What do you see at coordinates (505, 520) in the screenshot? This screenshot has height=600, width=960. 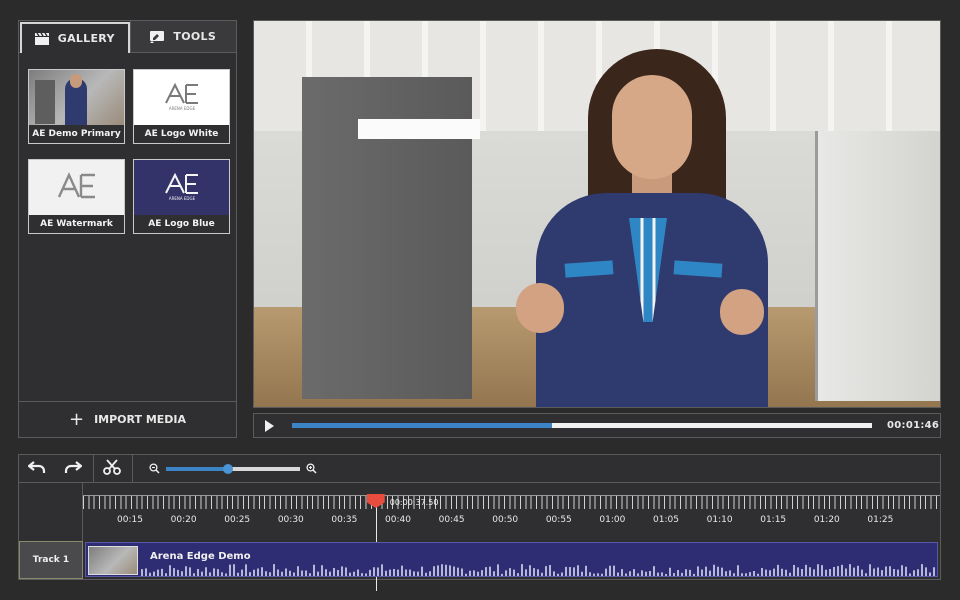 I see `ruler-tick-label: 00:50` at bounding box center [505, 520].